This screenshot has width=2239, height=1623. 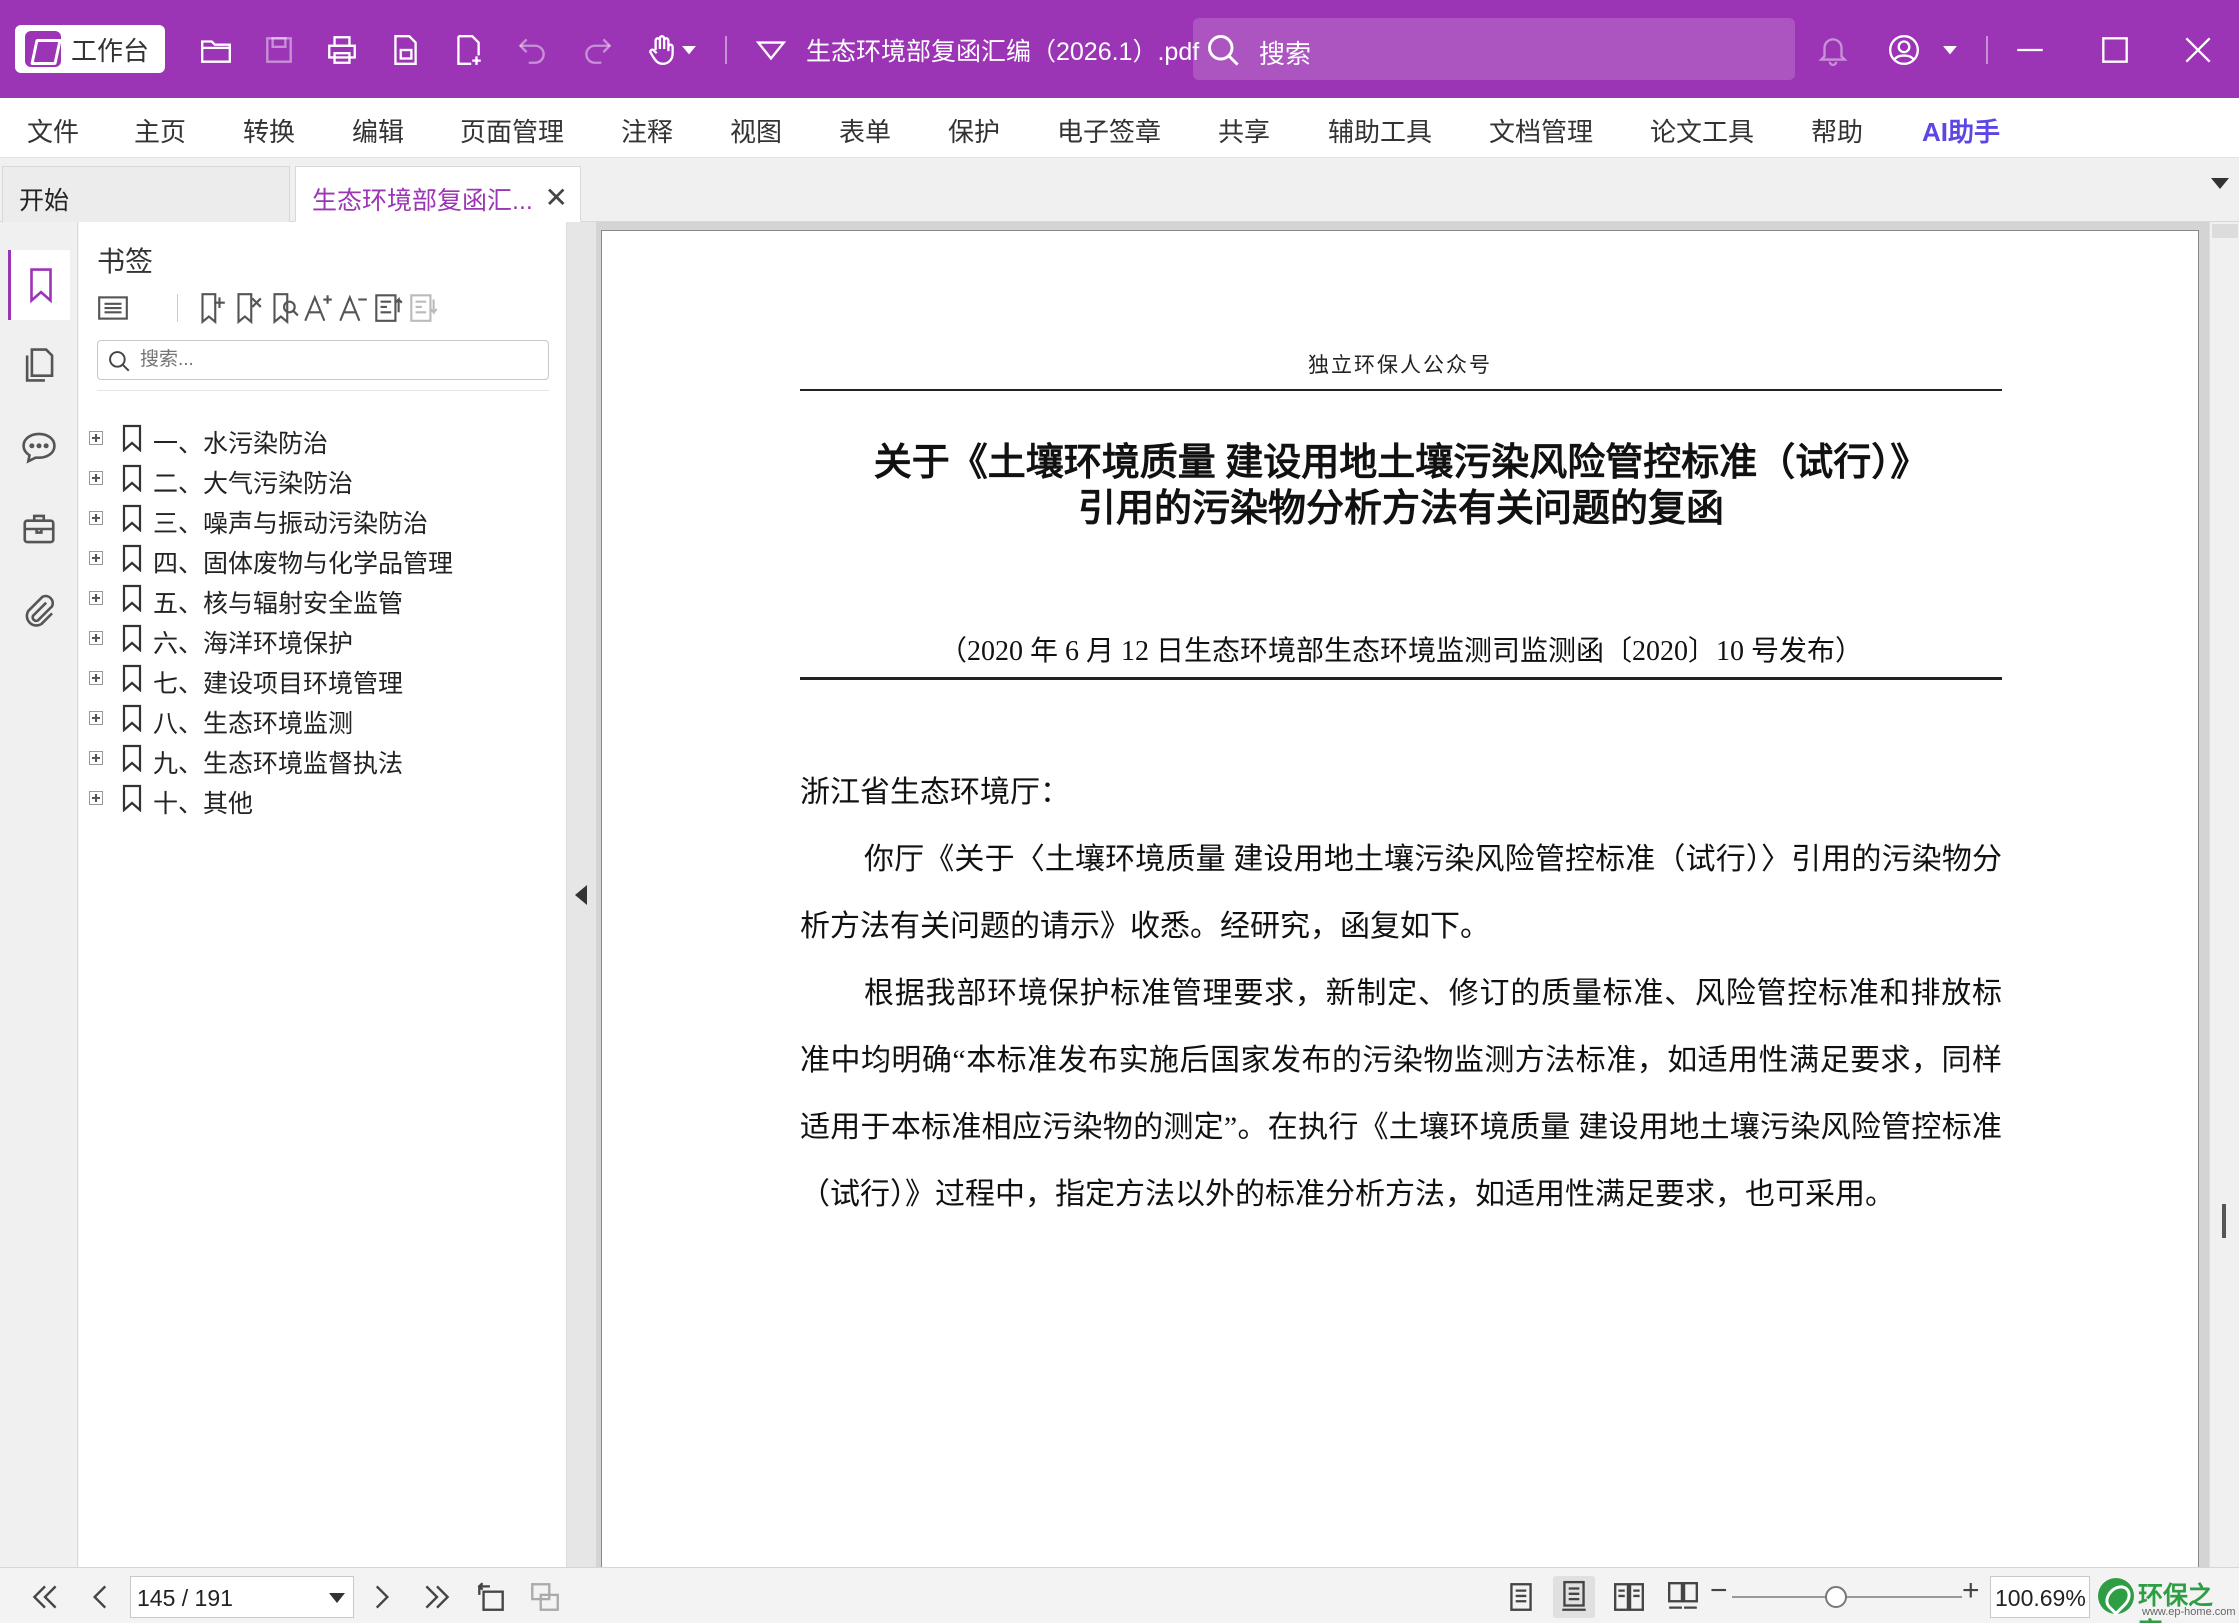 What do you see at coordinates (1494, 49) in the screenshot?
I see `global-search-input: 搜索` at bounding box center [1494, 49].